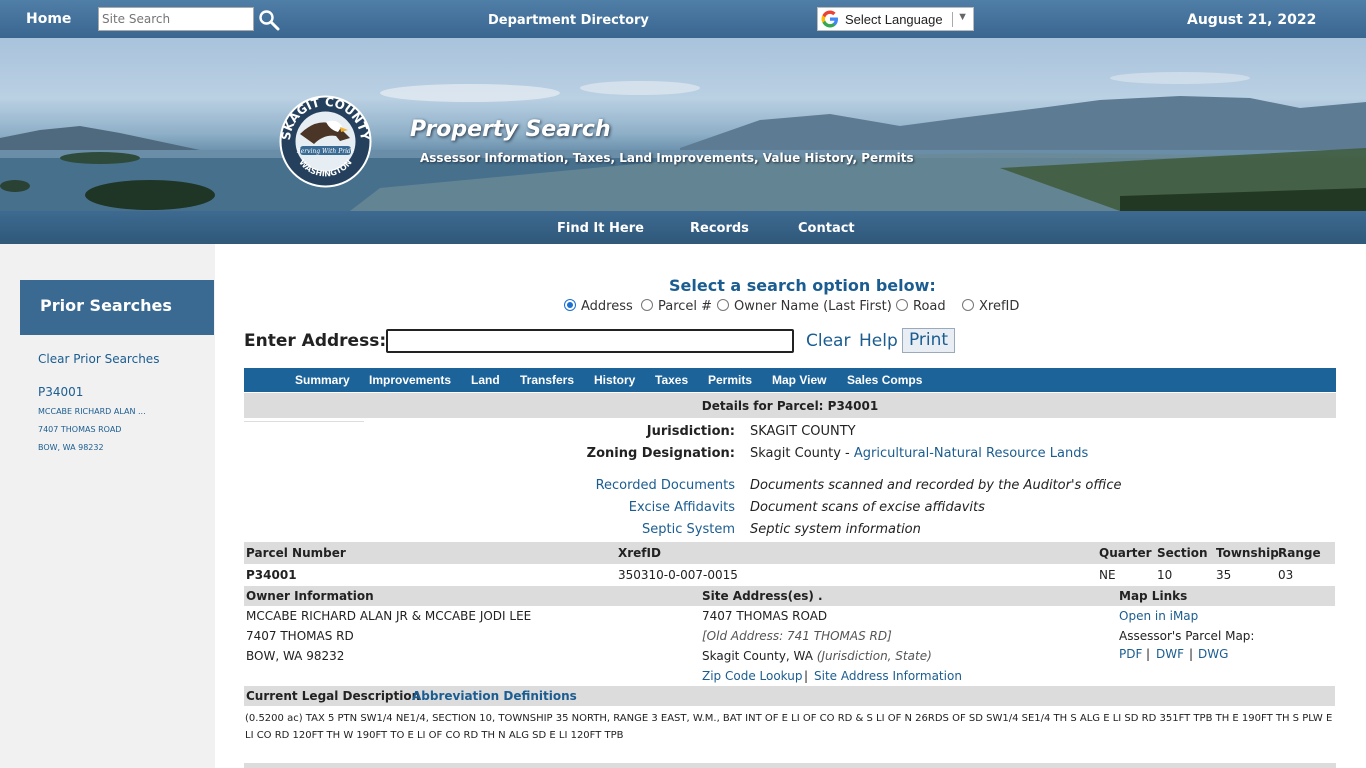 This screenshot has width=1366, height=768. Describe the element at coordinates (1286, 575) in the screenshot. I see `range-value: 03` at that location.